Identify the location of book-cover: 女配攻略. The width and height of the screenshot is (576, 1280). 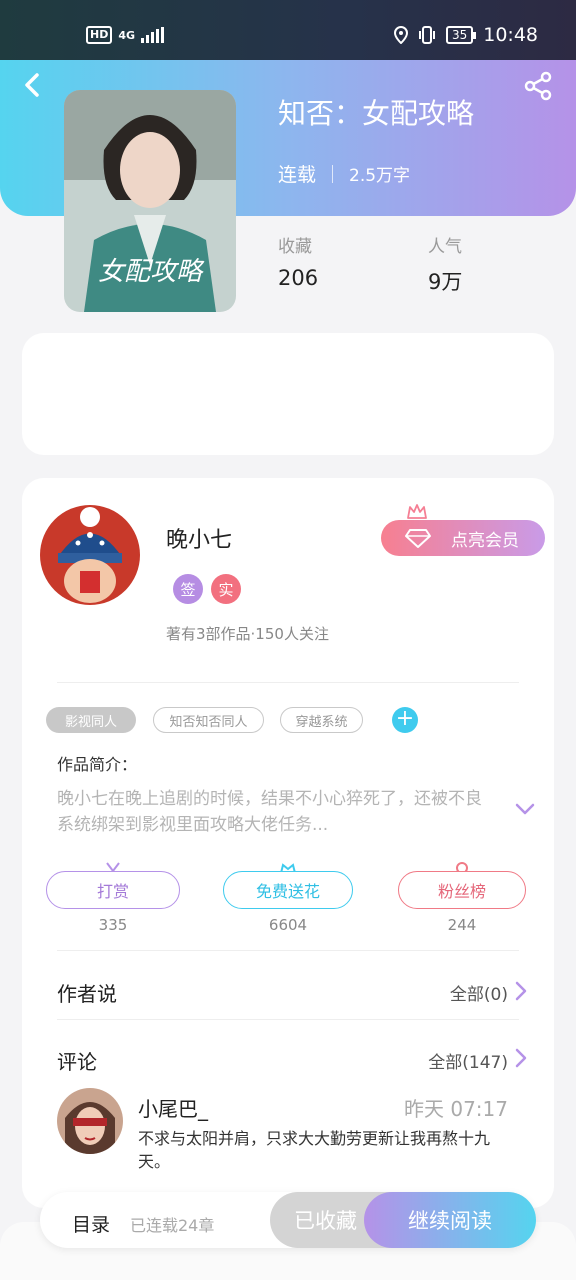
(150, 201).